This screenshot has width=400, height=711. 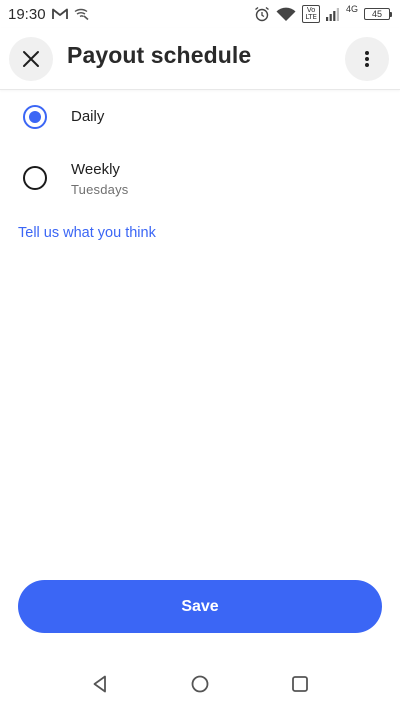 I want to click on battery-indicator: 45, so click(x=378, y=14).